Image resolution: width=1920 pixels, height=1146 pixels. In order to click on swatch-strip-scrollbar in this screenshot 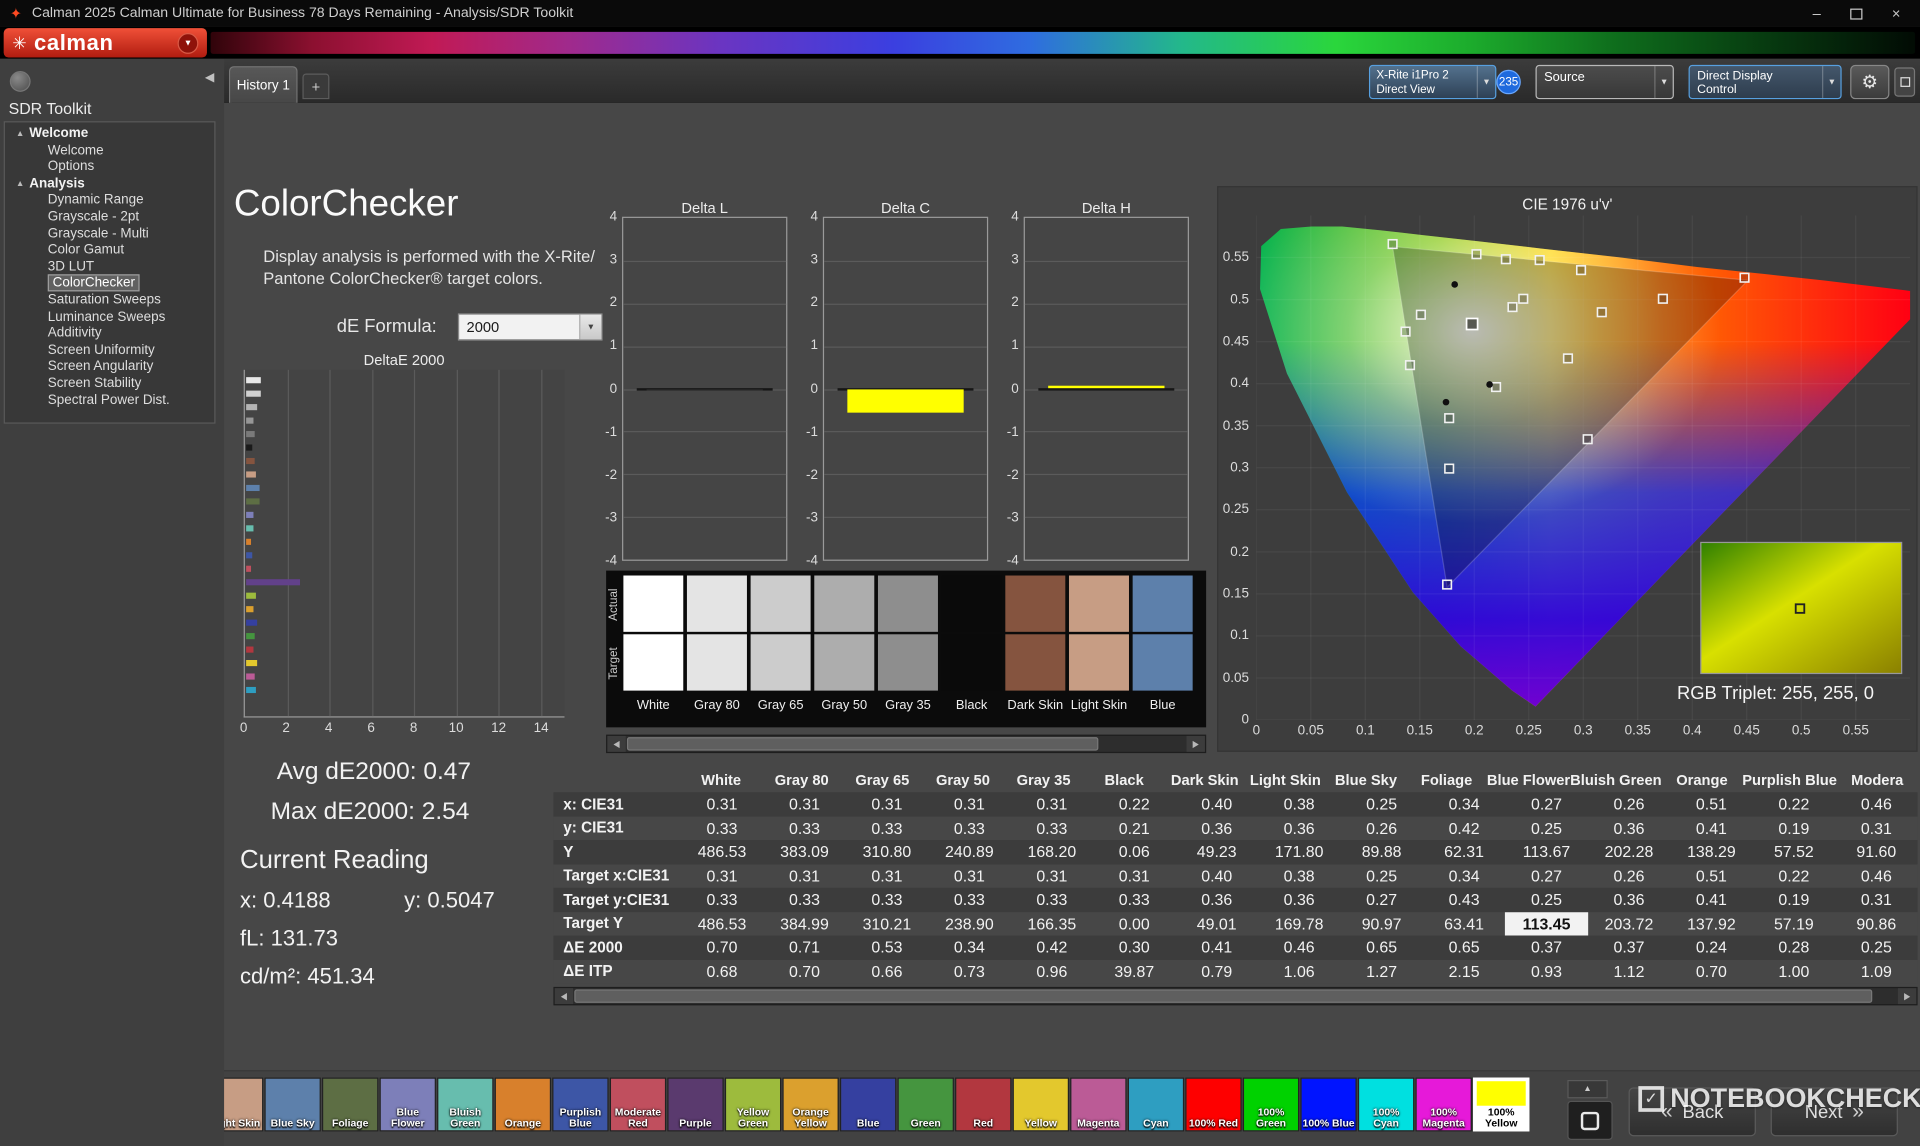, I will do `click(906, 744)`.